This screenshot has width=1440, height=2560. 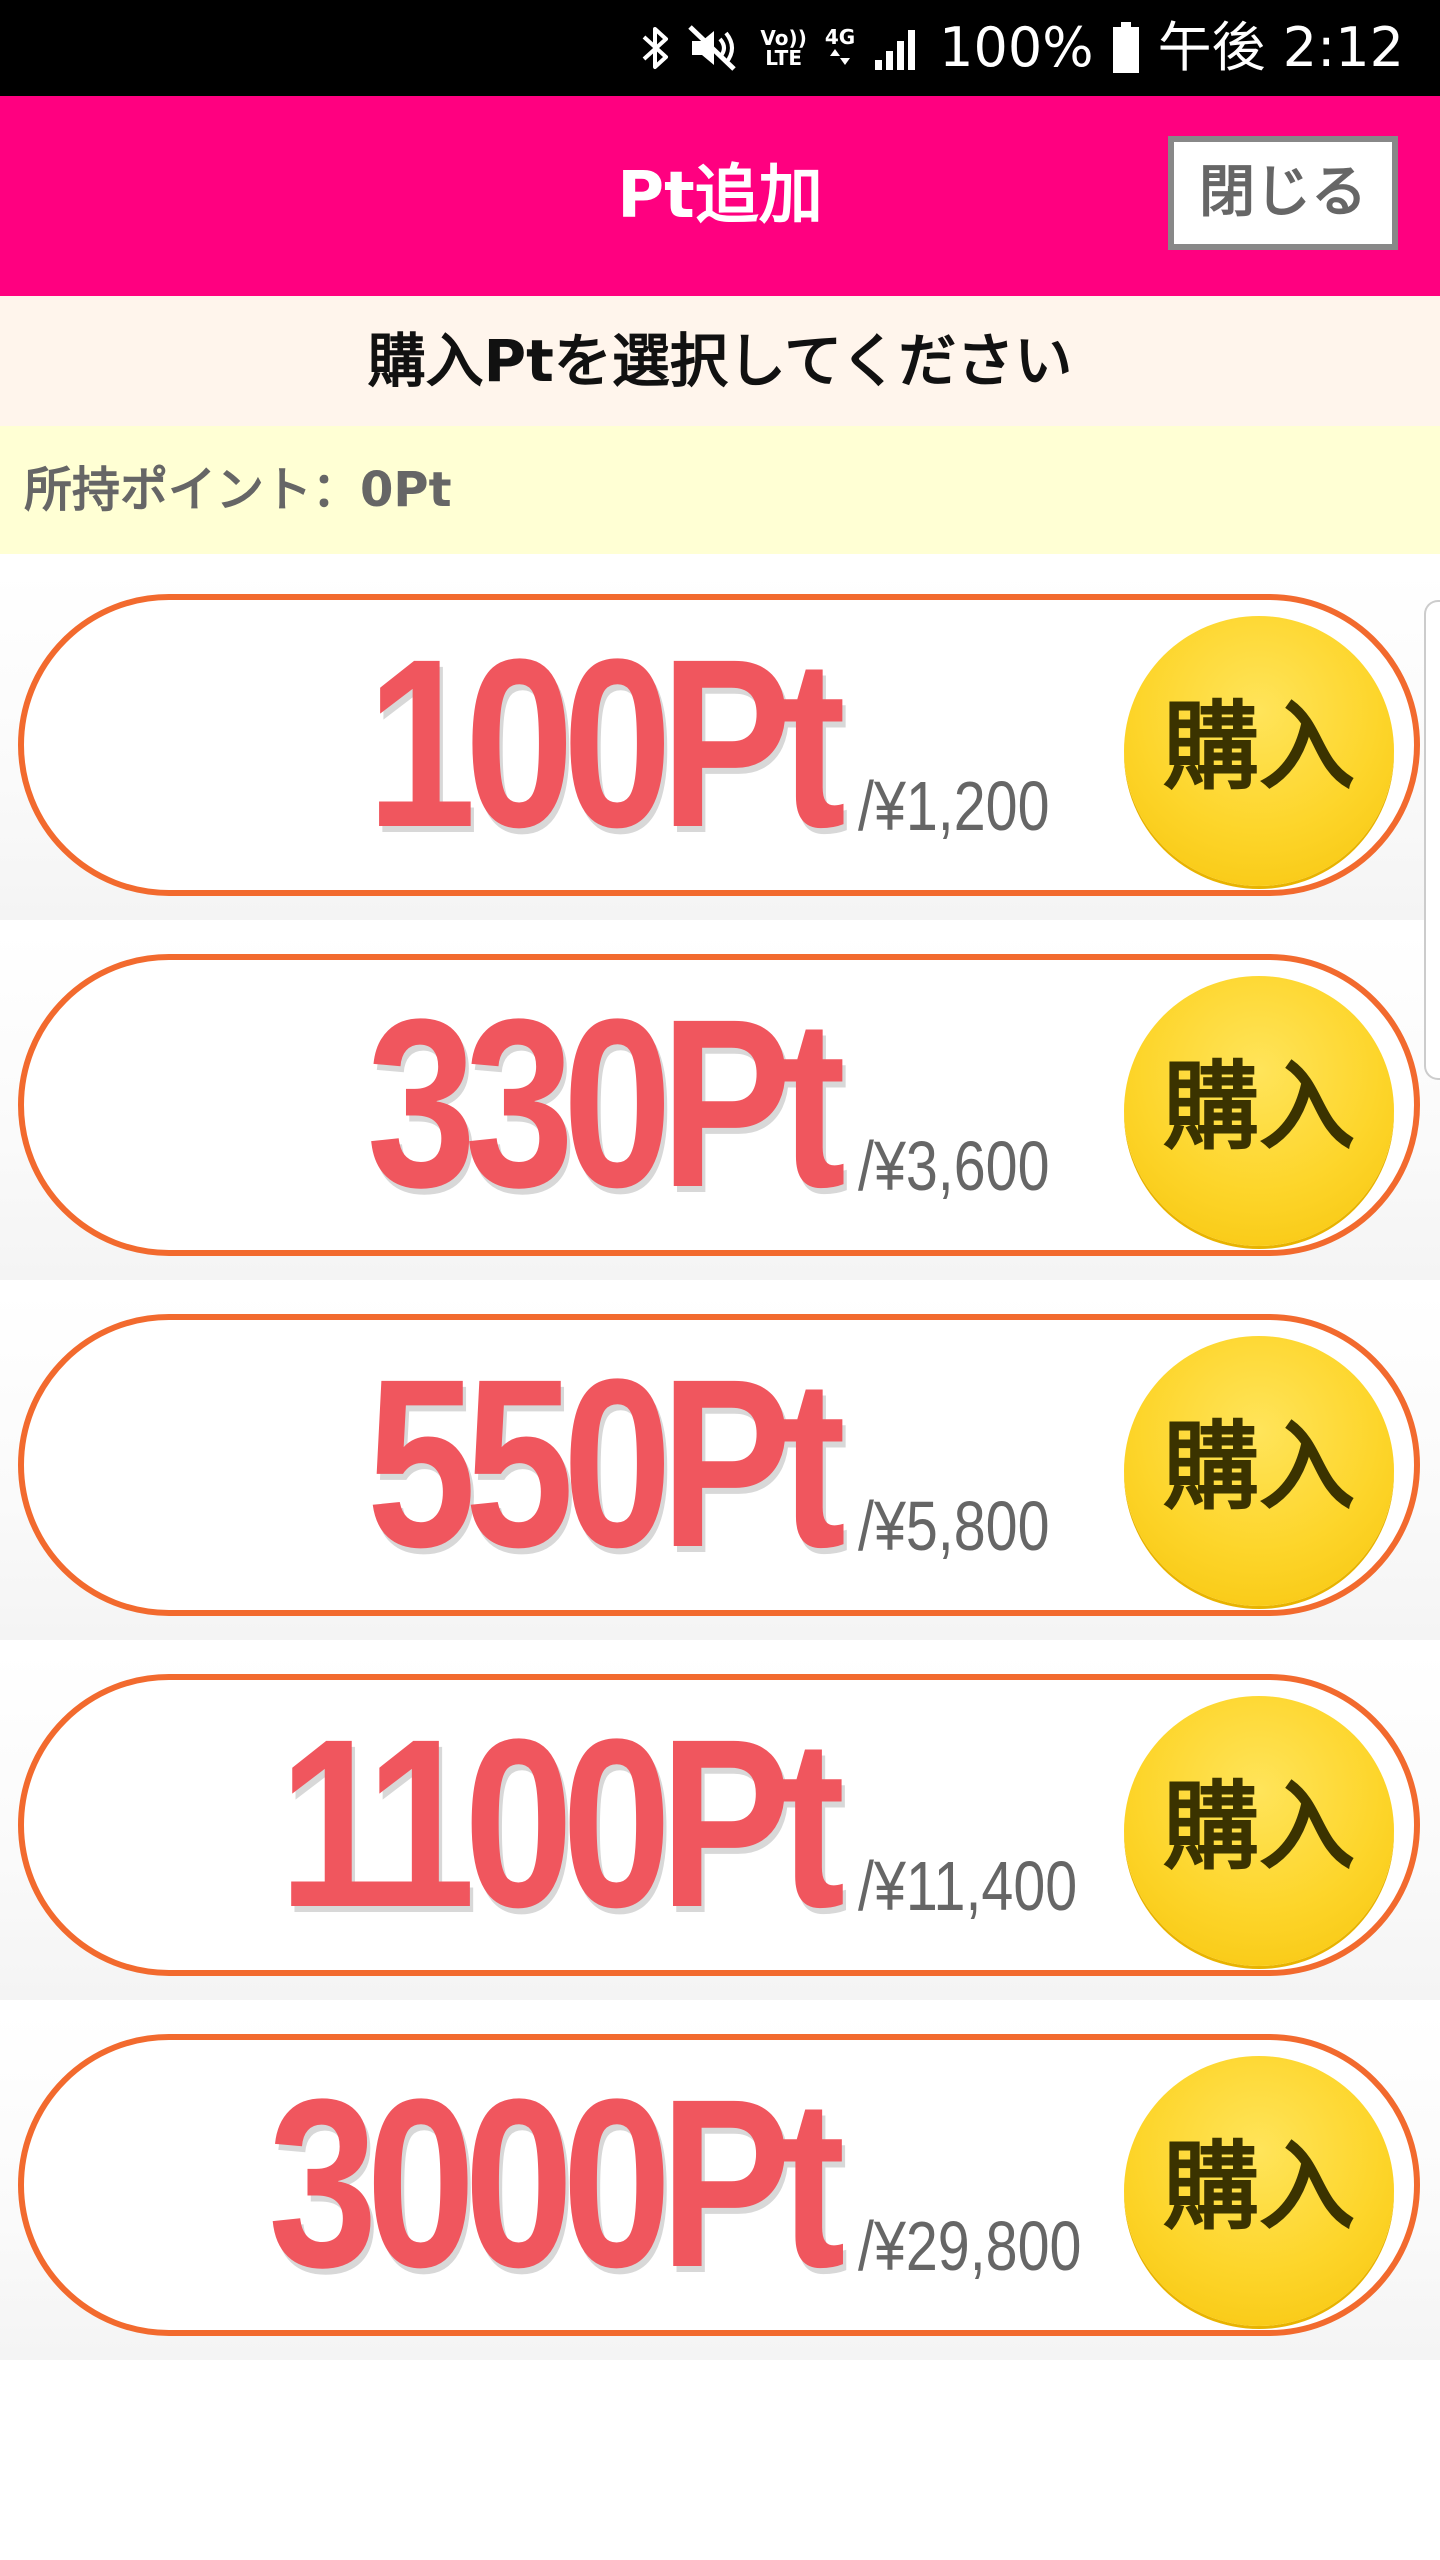 I want to click on clock: 午後 2:12, so click(x=1280, y=47).